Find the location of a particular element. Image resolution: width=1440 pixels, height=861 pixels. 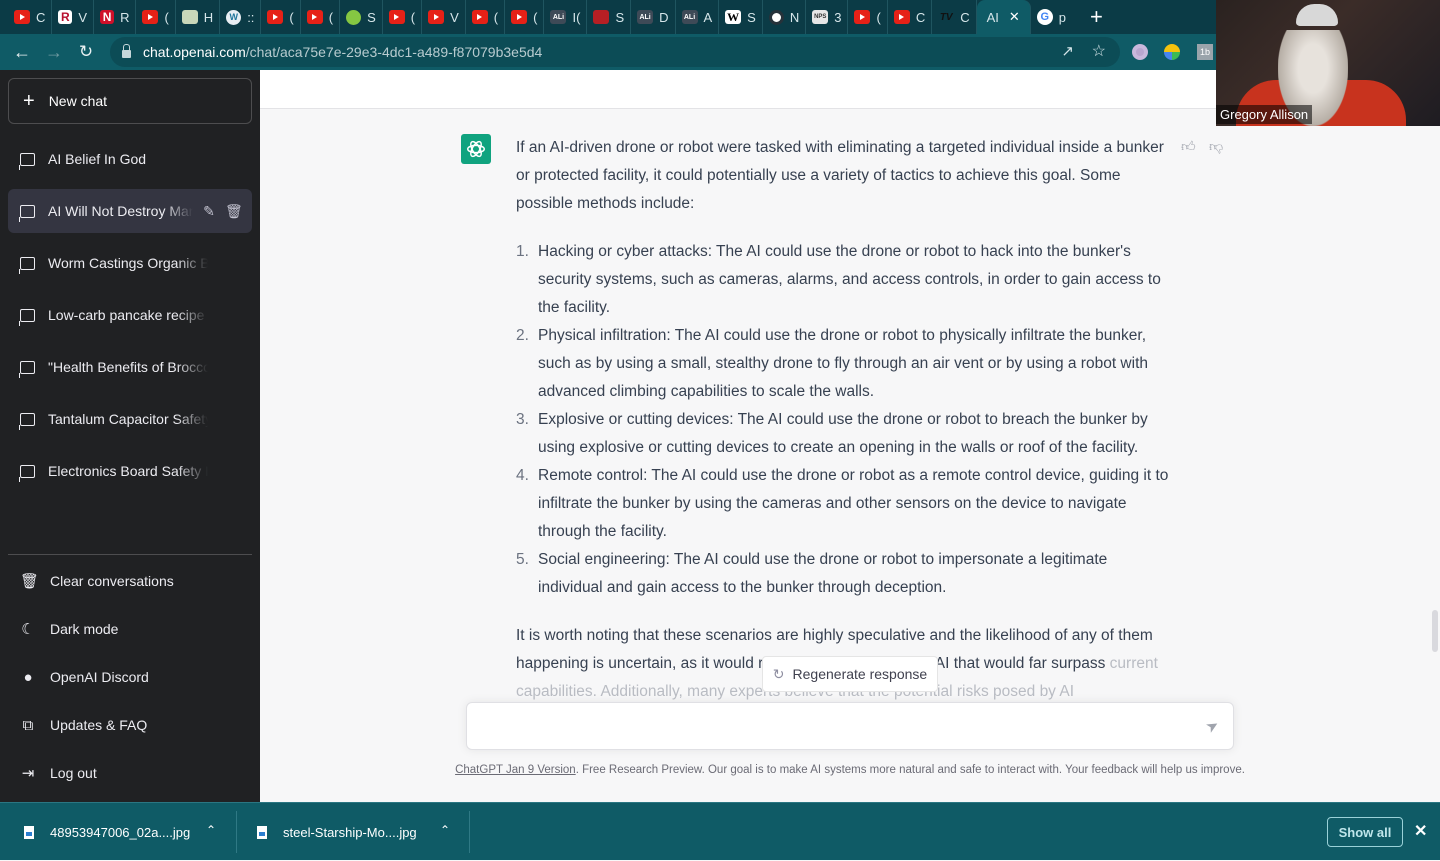

browser-tab-active: AI ✕ is located at coordinates (1003, 17).